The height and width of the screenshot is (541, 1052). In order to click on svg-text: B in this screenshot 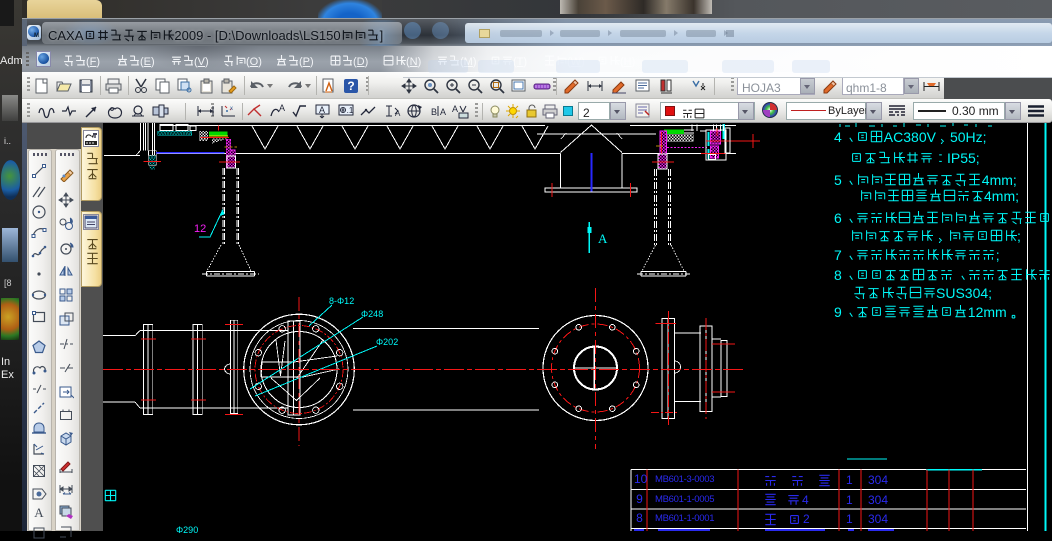, I will do `click(434, 112)`.